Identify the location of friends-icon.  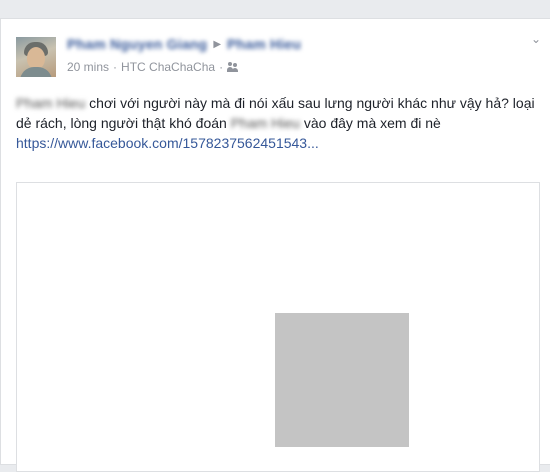
(233, 67).